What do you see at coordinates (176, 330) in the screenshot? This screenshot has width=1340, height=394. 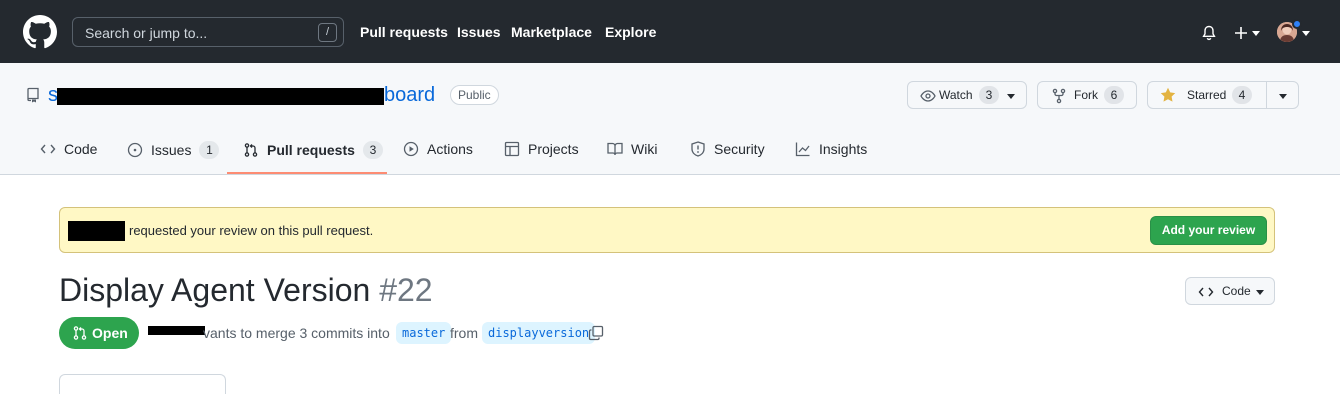 I see `redacted-author-name` at bounding box center [176, 330].